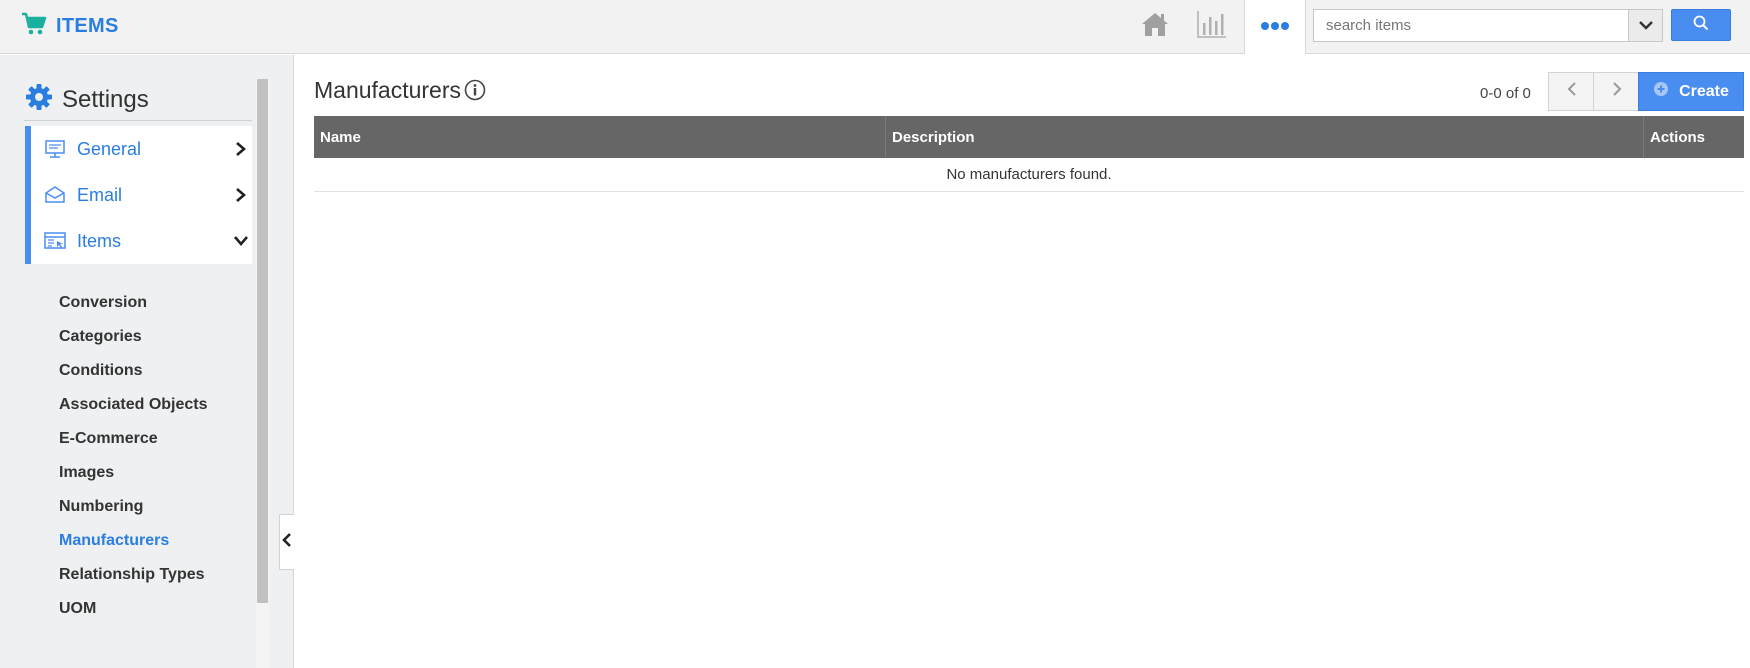 This screenshot has height=668, width=1750. Describe the element at coordinates (87, 25) in the screenshot. I see `app-title: ITEMS` at that location.